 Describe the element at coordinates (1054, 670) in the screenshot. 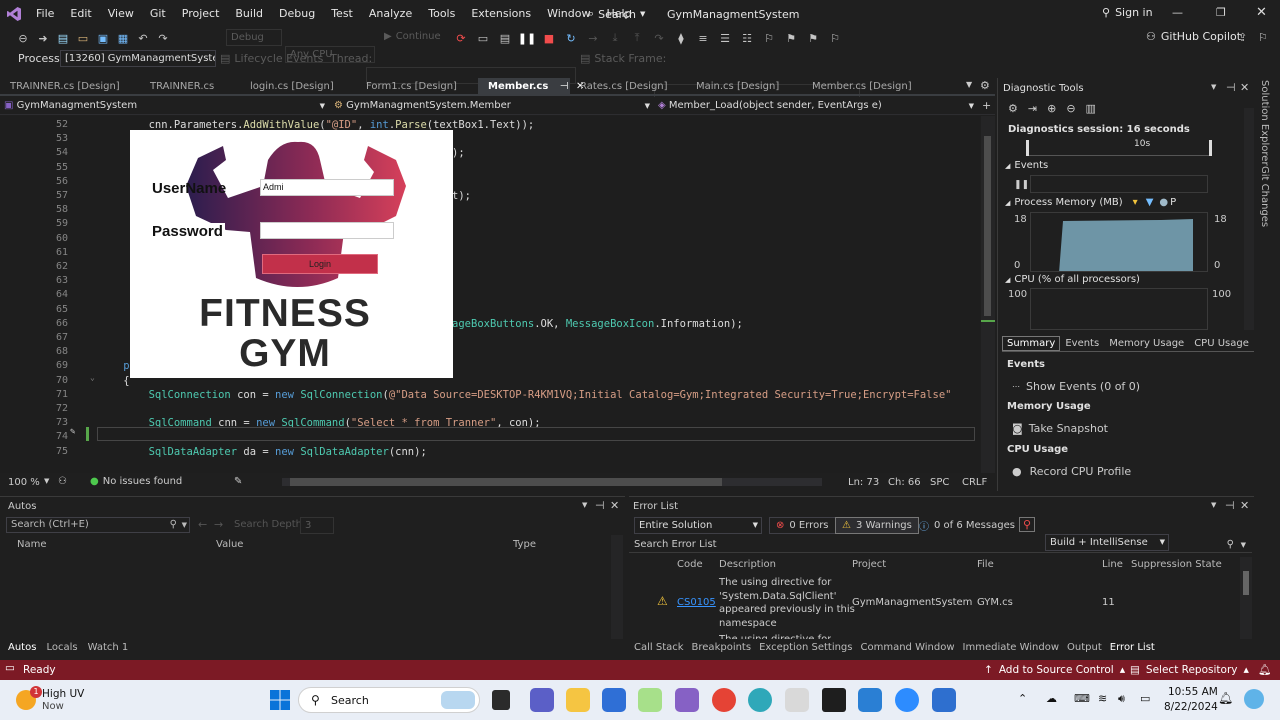

I see `add-to-source-control: ↑ Add to Source Control ▲` at that location.